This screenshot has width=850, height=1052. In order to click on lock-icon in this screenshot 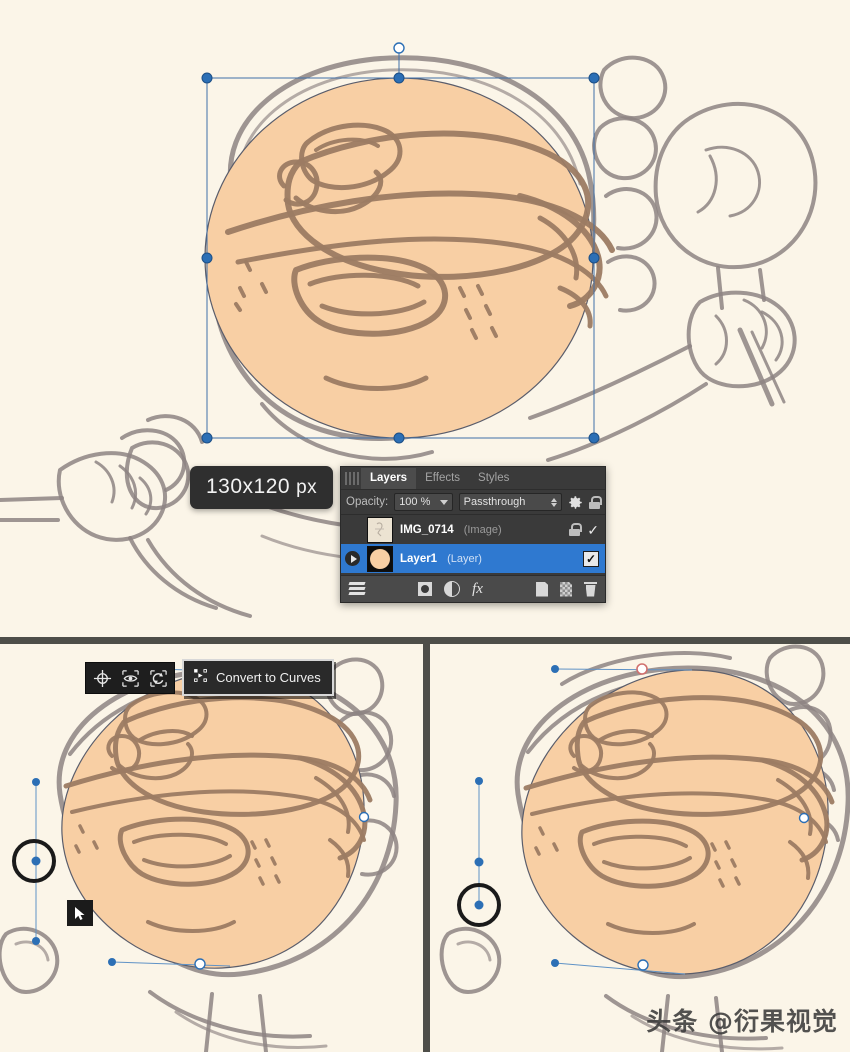, I will do `click(595, 502)`.